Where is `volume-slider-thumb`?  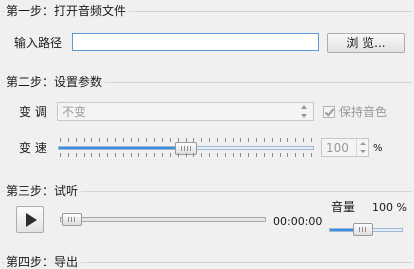
volume-slider-thumb is located at coordinates (363, 229).